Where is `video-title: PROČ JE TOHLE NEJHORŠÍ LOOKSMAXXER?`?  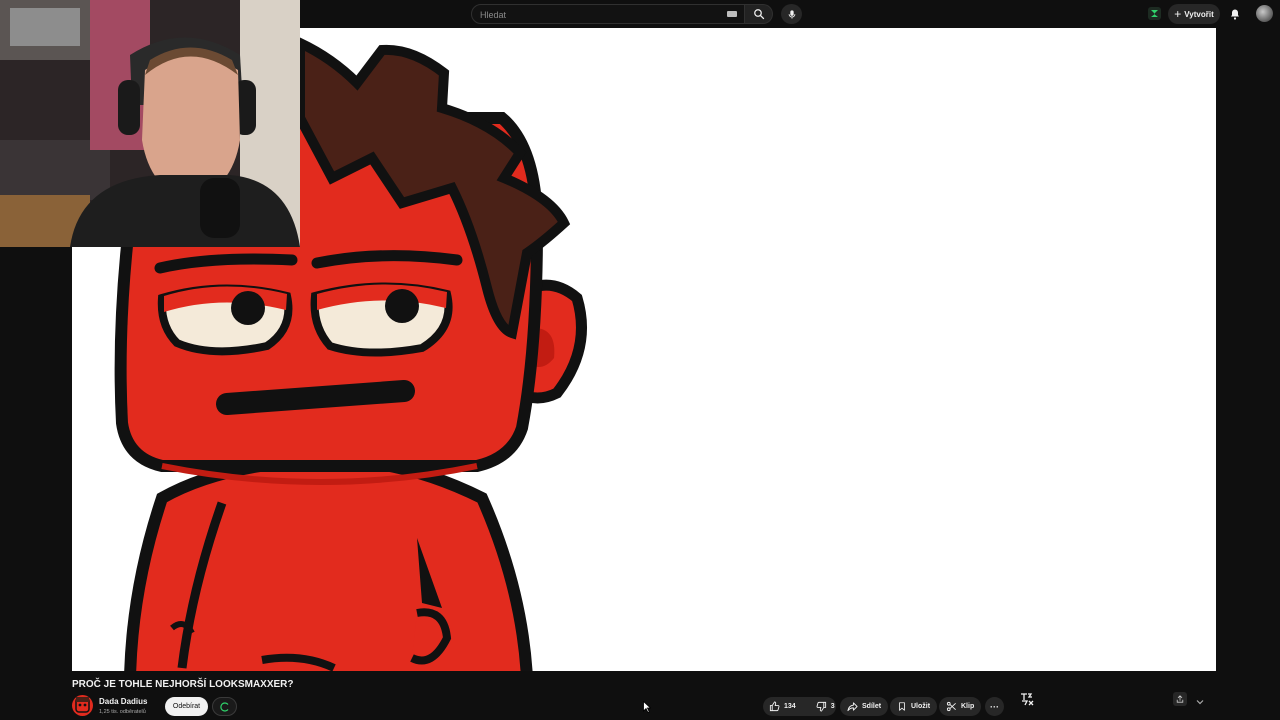
video-title: PROČ JE TOHLE NEJHORŠÍ LOOKSMAXXER? is located at coordinates (183, 684).